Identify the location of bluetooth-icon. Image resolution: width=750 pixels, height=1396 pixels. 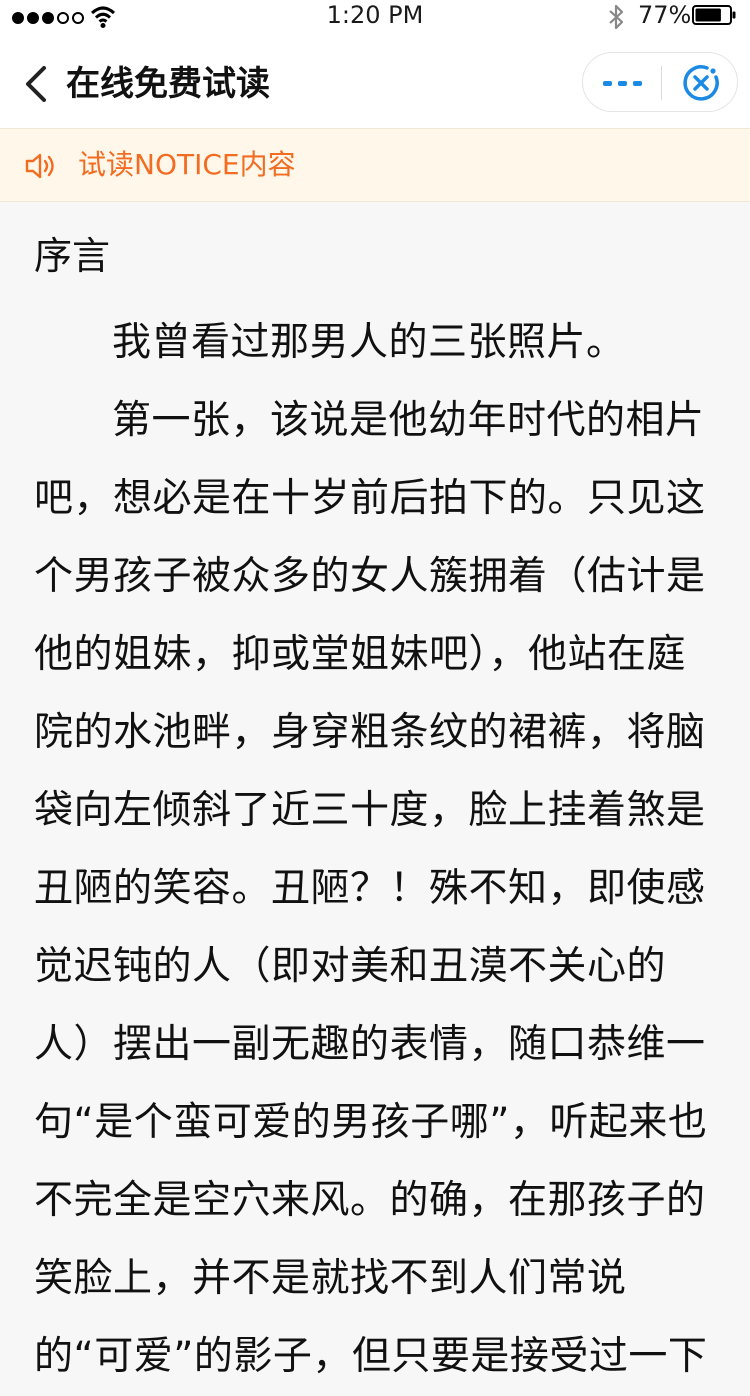
(616, 17).